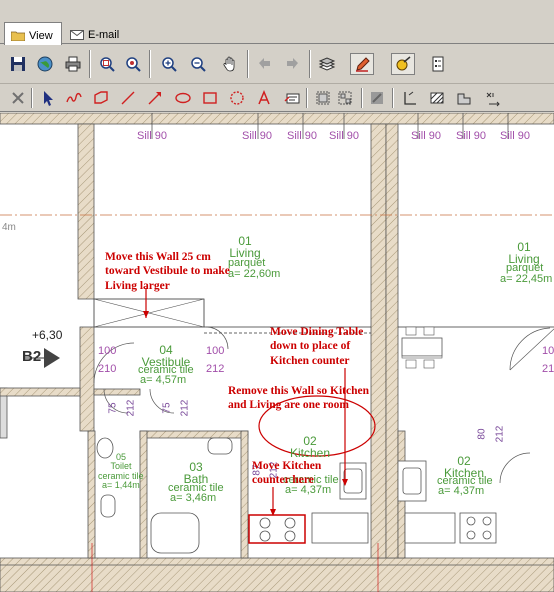  I want to click on pan-button, so click(230, 64).